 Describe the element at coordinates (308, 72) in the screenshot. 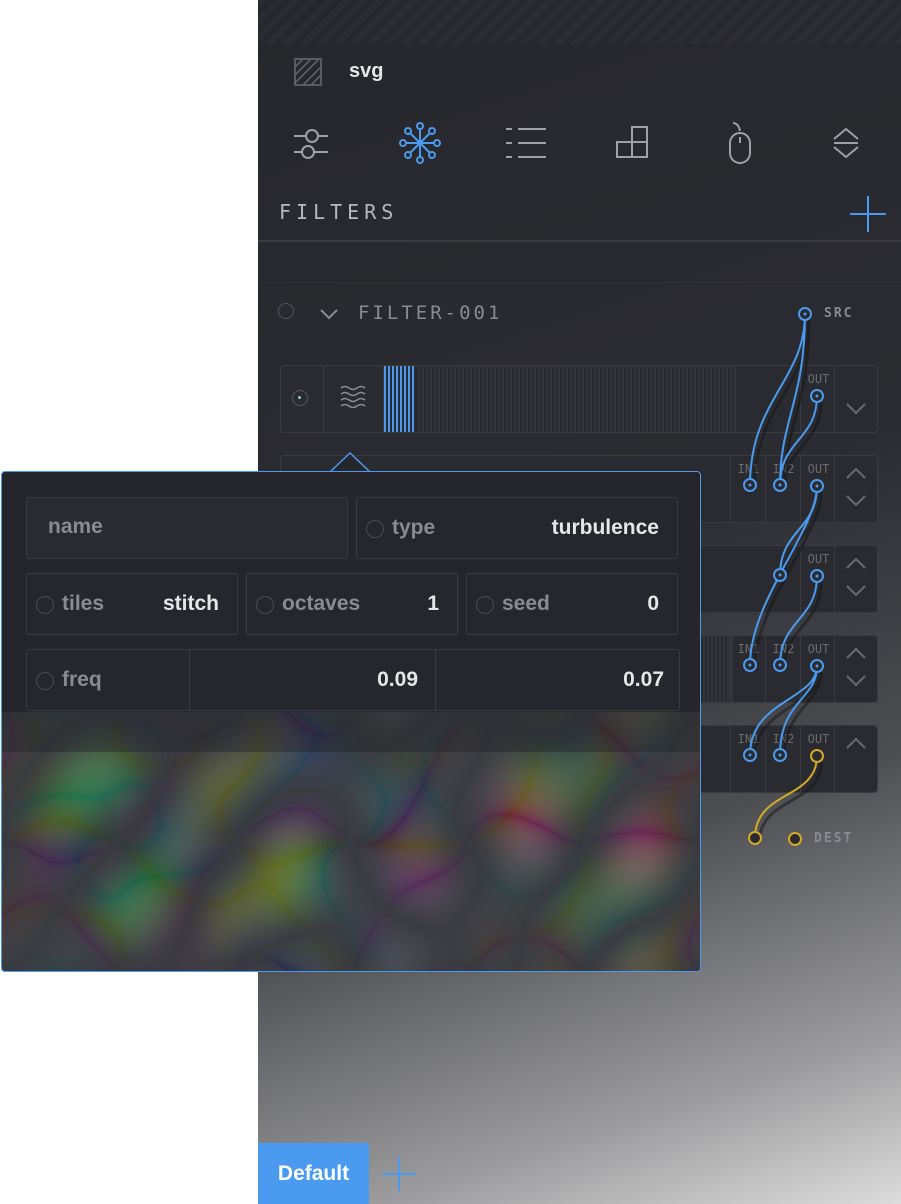

I see `svg-document-icon` at that location.